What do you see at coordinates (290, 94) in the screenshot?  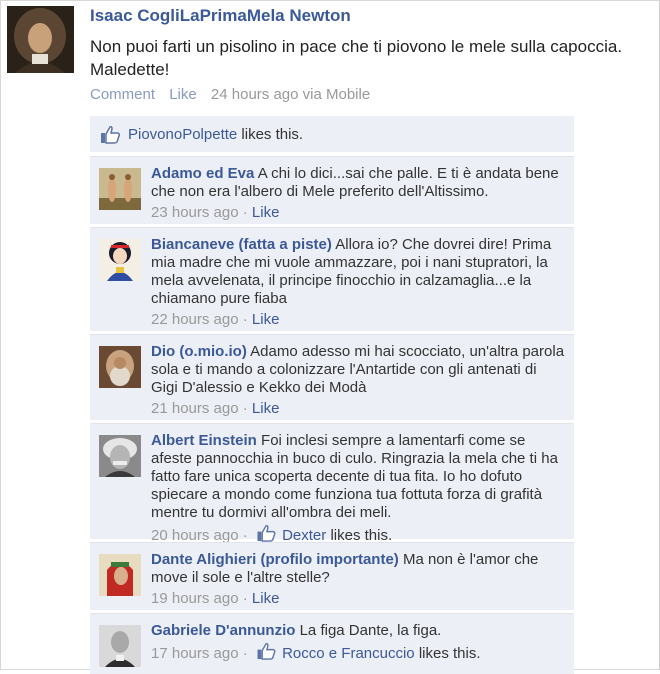 I see `post-timestamp: 24 hours ago via Mobile` at bounding box center [290, 94].